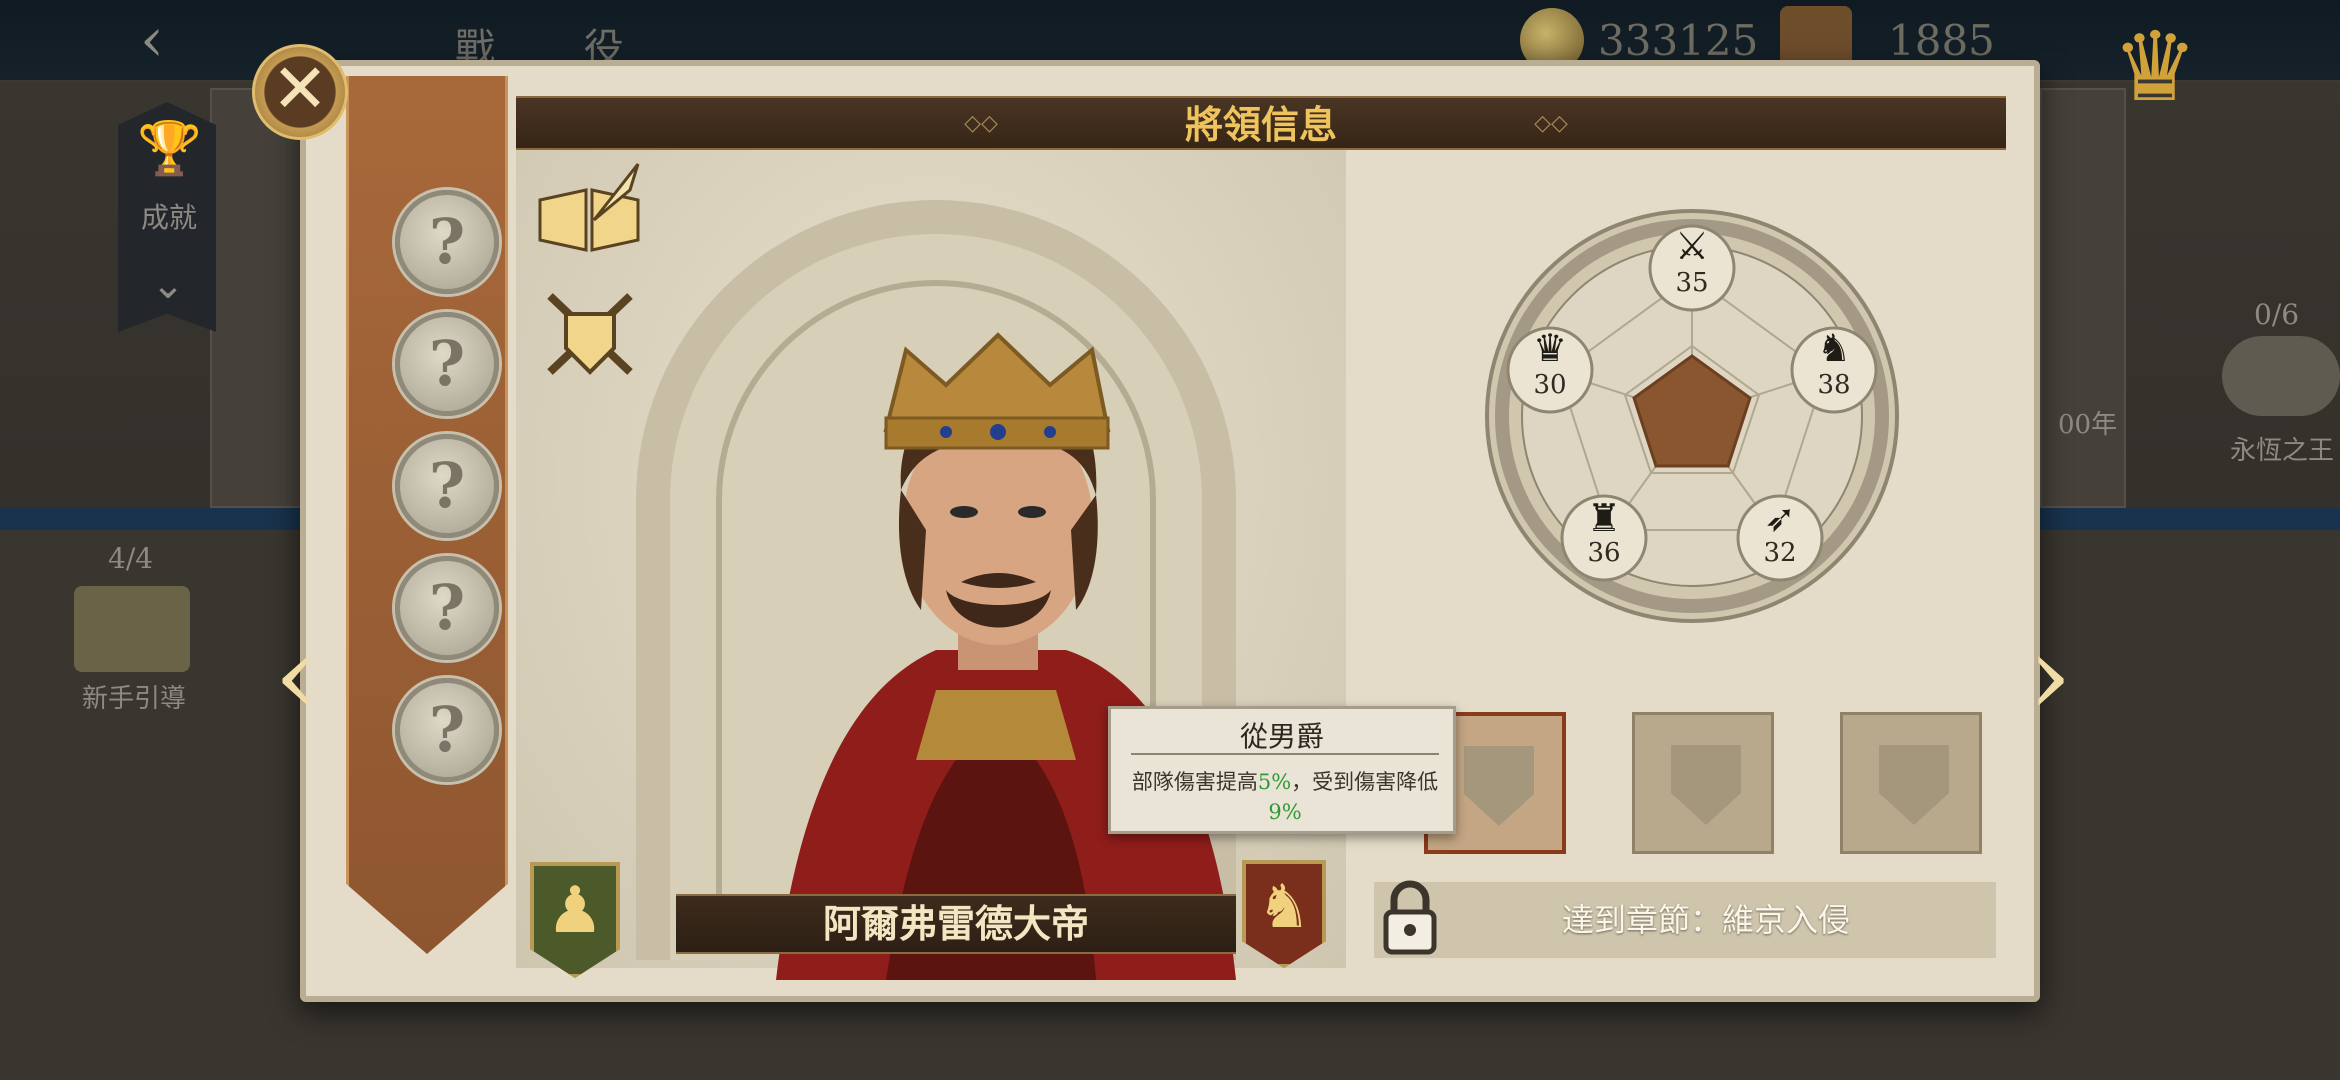 Image resolution: width=2340 pixels, height=1080 pixels. I want to click on tooltip-desc-prefix: 部隊傷害提高, so click(1194, 782).